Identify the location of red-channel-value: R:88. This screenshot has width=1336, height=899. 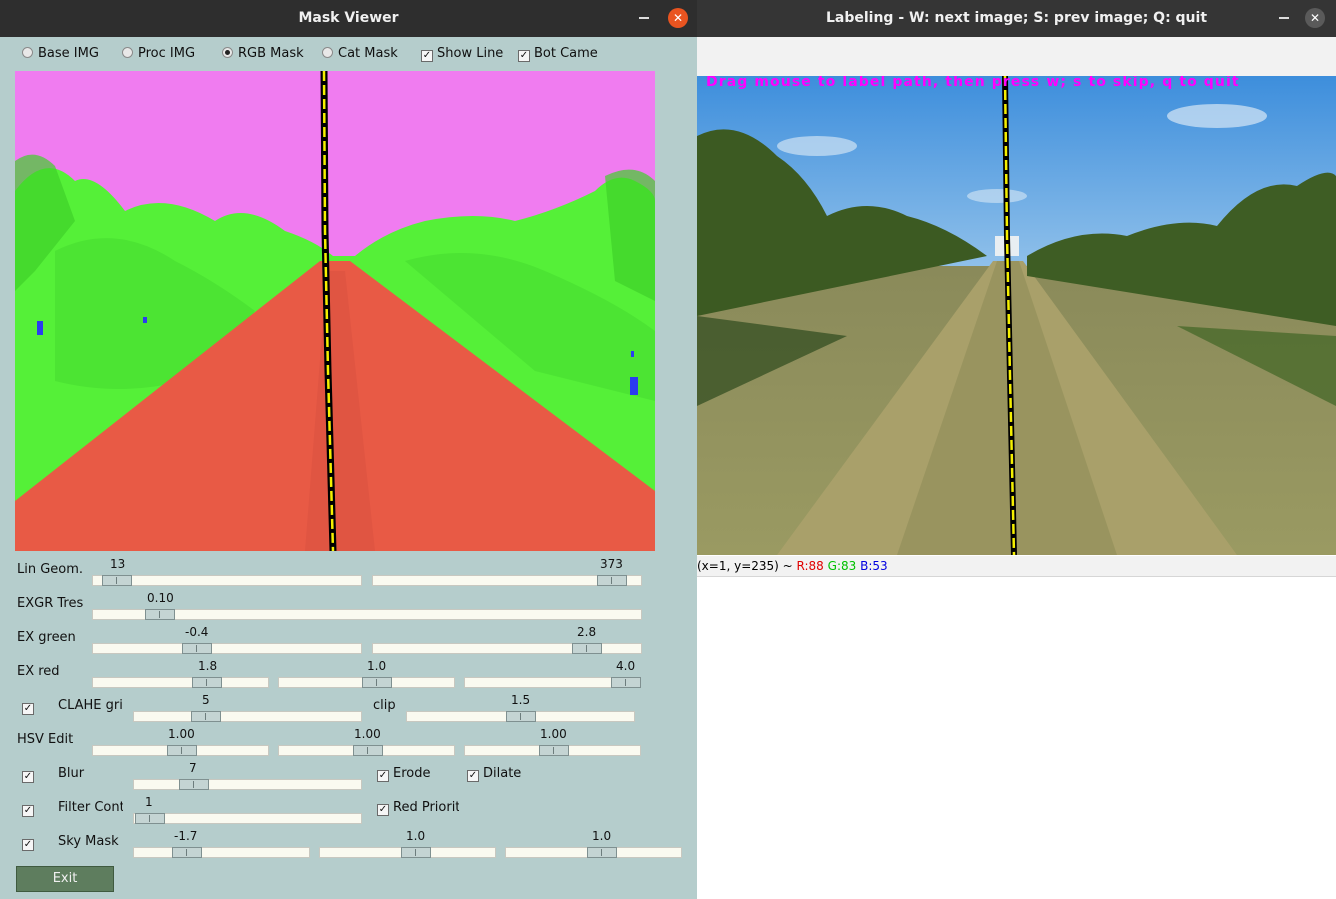
(810, 566).